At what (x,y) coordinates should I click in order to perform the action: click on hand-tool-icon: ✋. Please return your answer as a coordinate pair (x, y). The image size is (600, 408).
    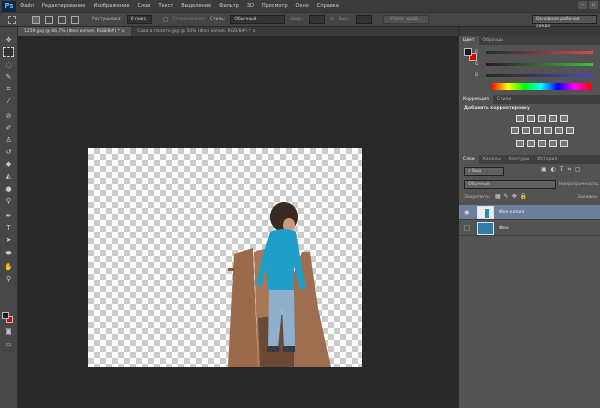
    Looking at the image, I should click on (8, 267).